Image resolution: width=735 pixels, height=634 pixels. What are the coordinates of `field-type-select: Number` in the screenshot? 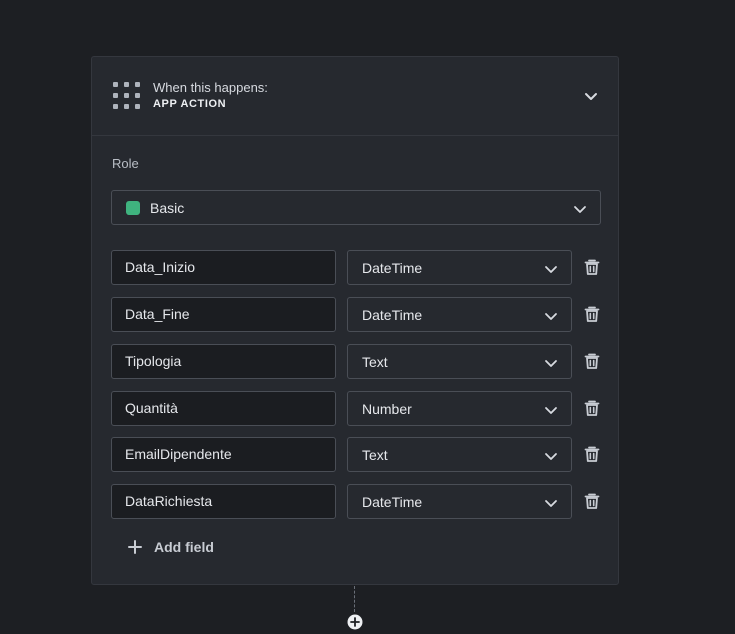 It's located at (459, 408).